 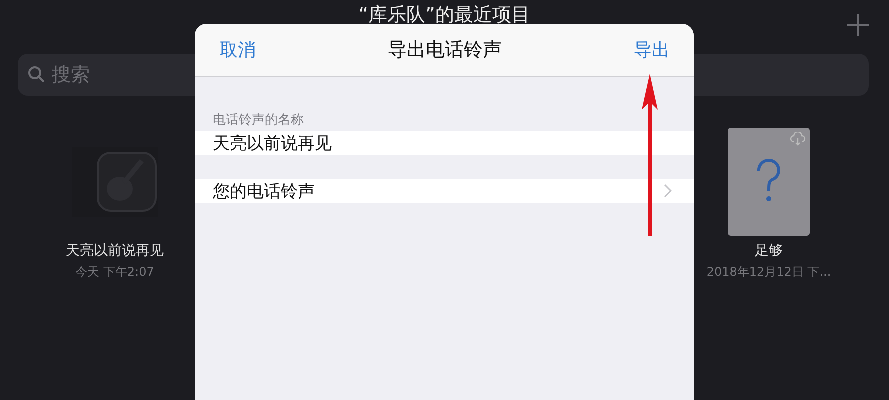 I want to click on search-icon, so click(x=37, y=75).